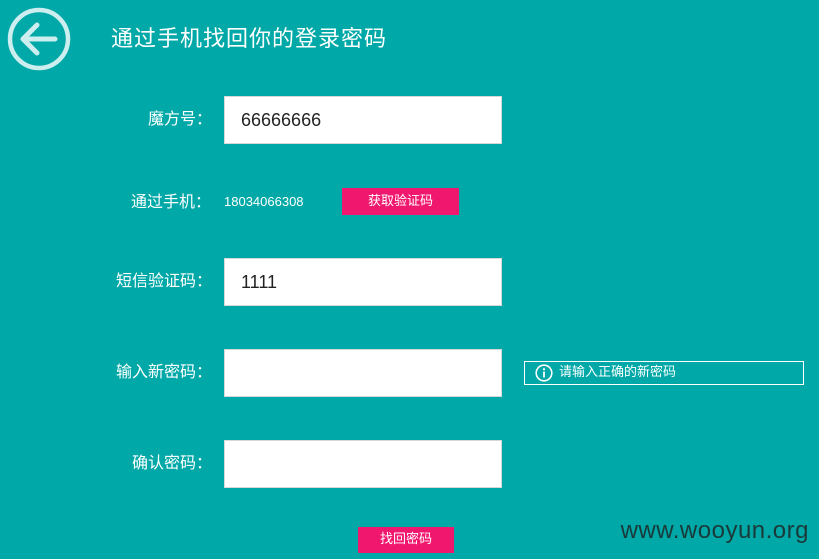  What do you see at coordinates (363, 120) in the screenshot?
I see `mofang-id-input` at bounding box center [363, 120].